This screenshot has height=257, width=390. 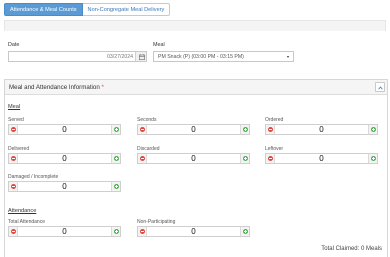 I want to click on date-value: 03/27/2024, so click(x=120, y=57).